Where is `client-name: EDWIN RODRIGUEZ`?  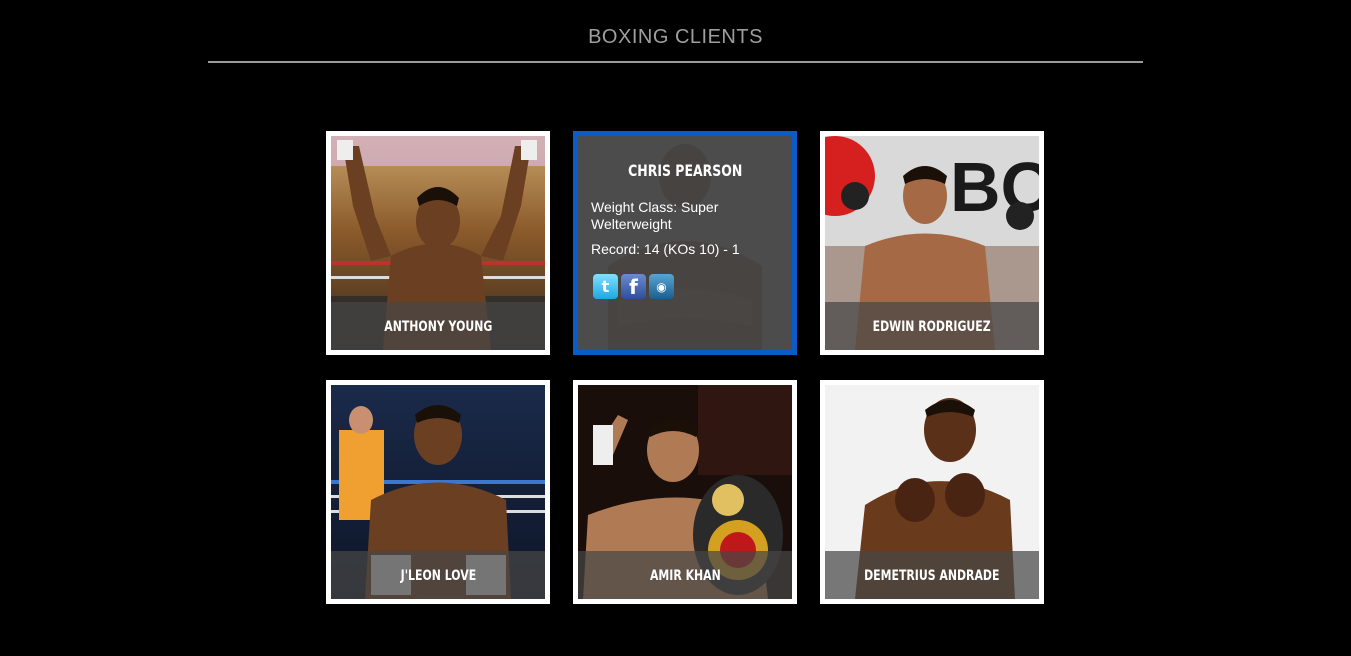 client-name: EDWIN RODRIGUEZ is located at coordinates (932, 326).